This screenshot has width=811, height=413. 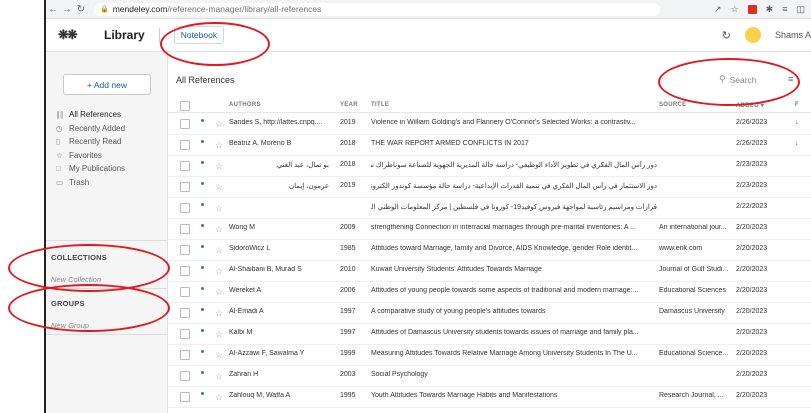 I want to click on column-year: YEAR, so click(x=349, y=105).